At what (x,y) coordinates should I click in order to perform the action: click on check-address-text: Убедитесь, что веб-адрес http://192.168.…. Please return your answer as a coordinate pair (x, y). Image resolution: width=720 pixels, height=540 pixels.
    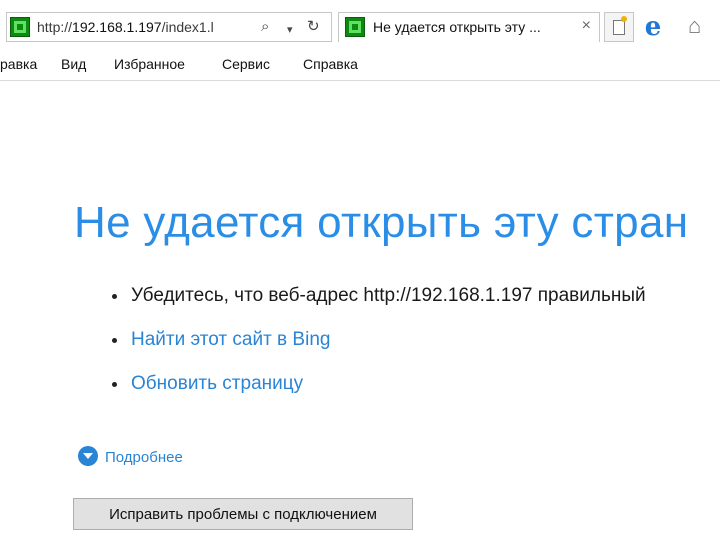
    Looking at the image, I should click on (388, 295).